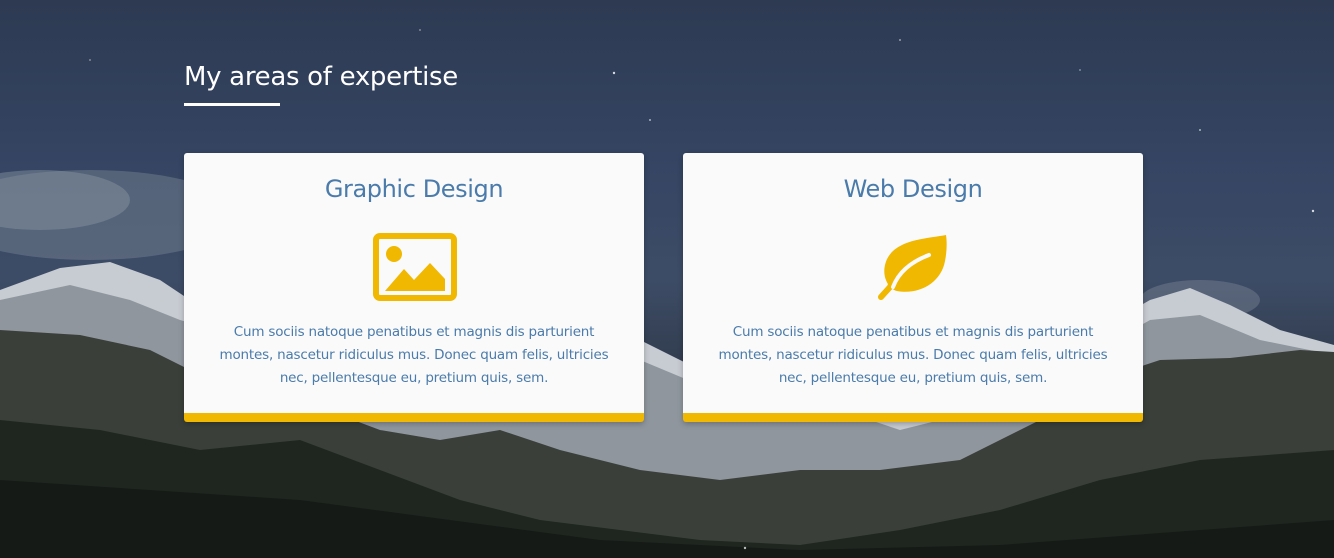 The width and height of the screenshot is (1334, 558). What do you see at coordinates (914, 268) in the screenshot?
I see `leaf-icon` at bounding box center [914, 268].